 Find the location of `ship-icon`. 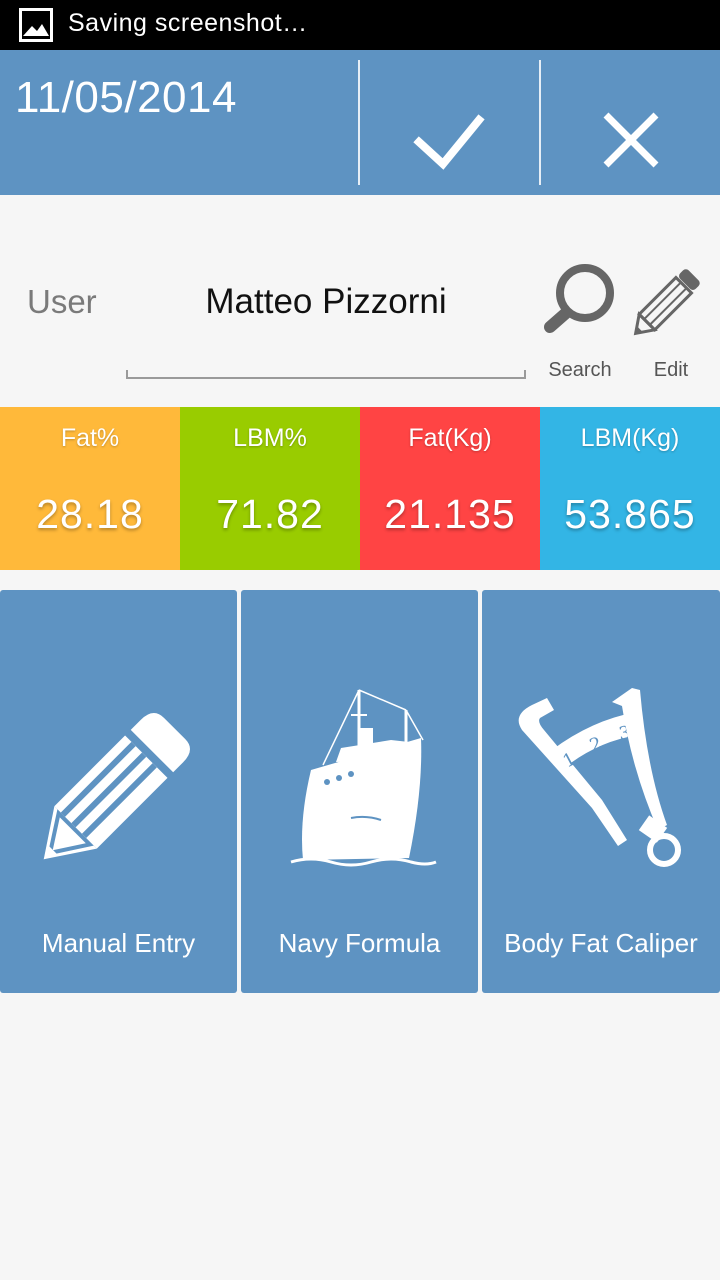

ship-icon is located at coordinates (363, 778).